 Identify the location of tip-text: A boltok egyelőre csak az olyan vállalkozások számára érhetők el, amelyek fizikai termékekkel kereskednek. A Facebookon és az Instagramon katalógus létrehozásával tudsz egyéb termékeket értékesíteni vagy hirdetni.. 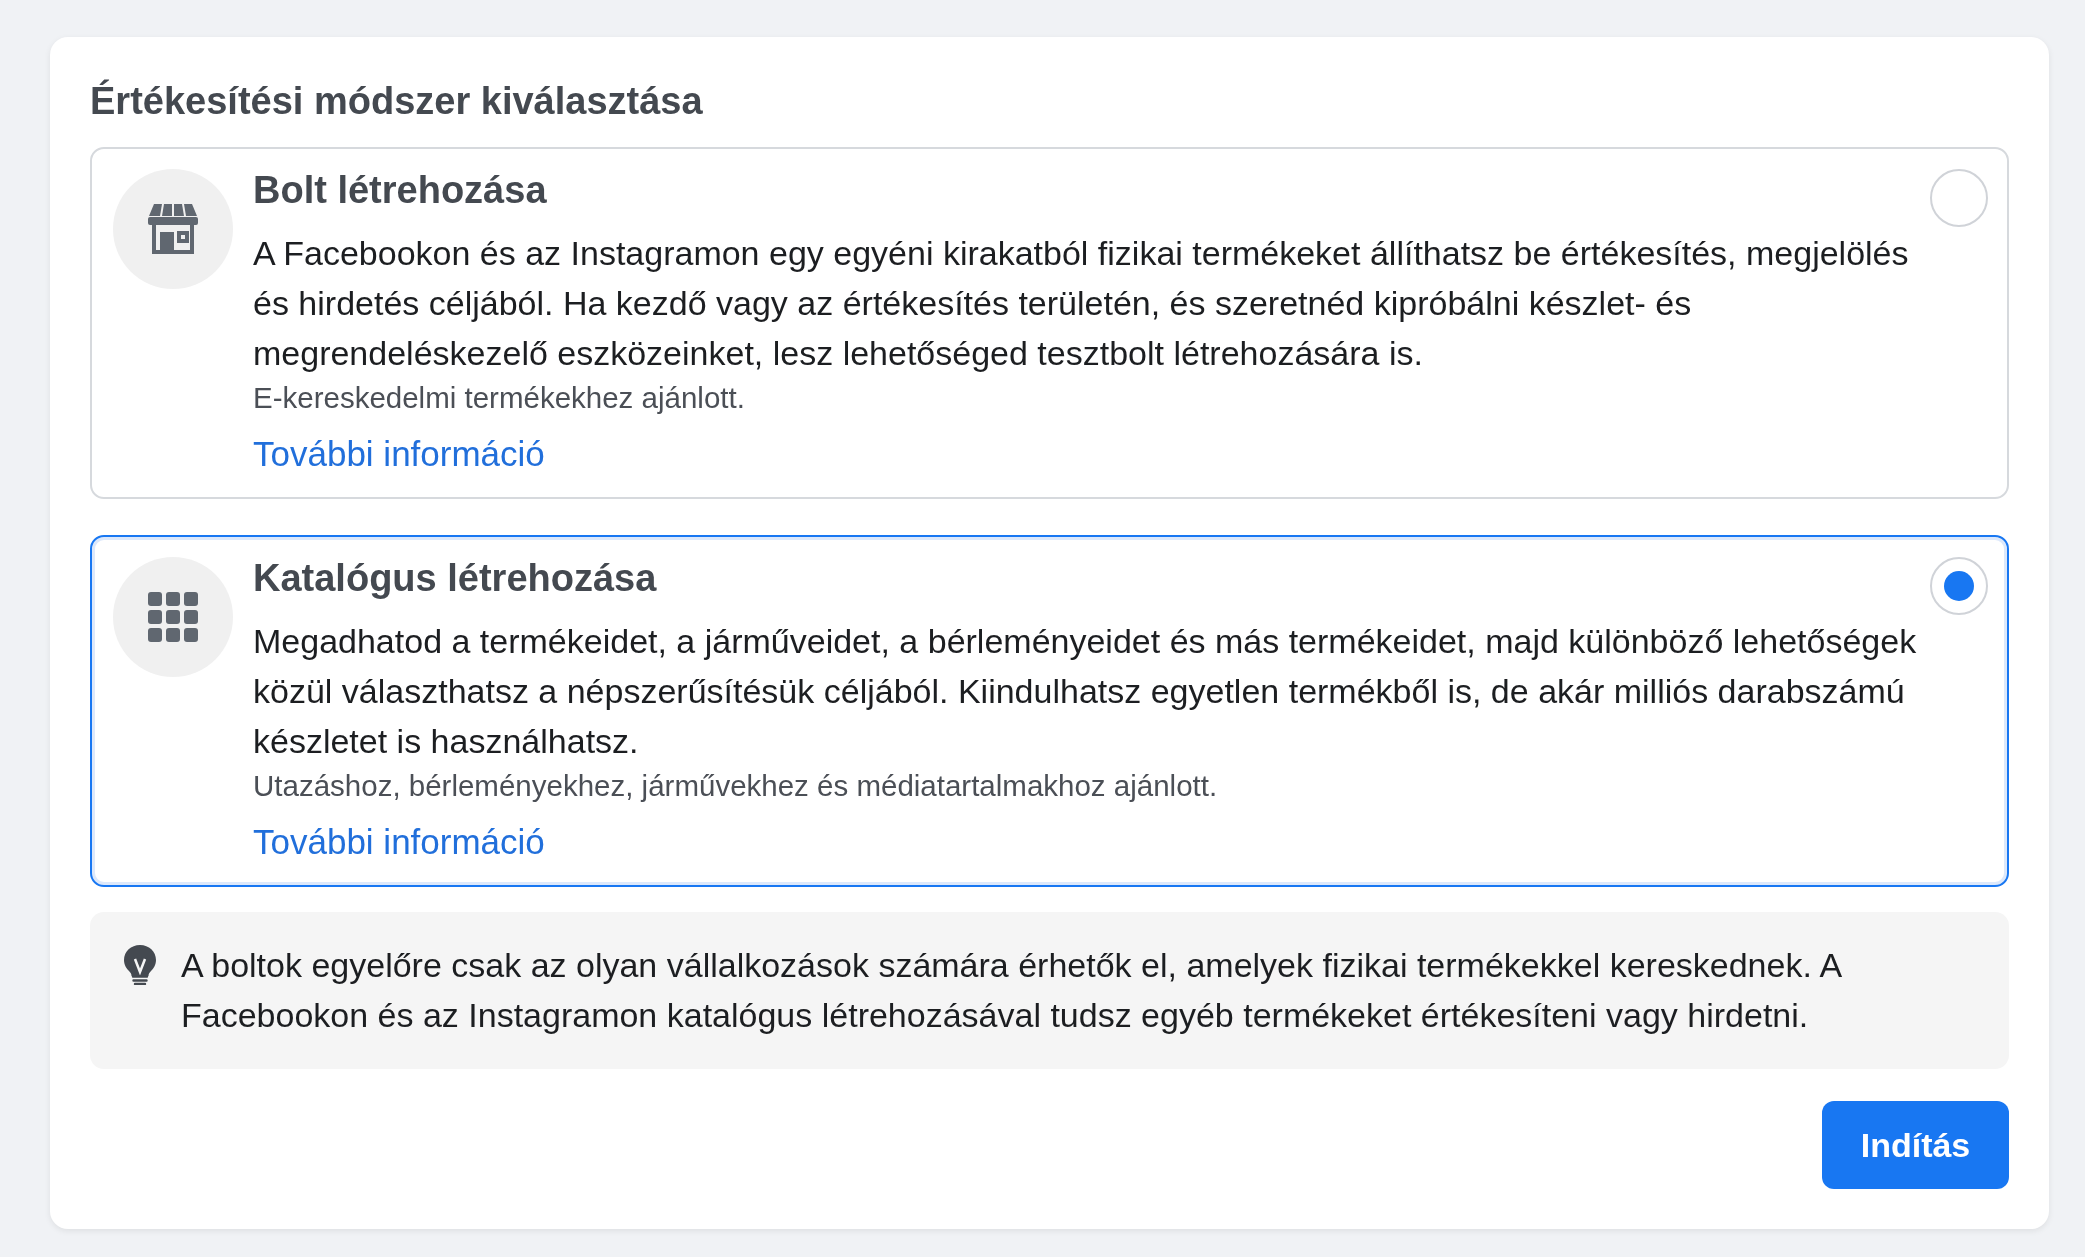
(1011, 990).